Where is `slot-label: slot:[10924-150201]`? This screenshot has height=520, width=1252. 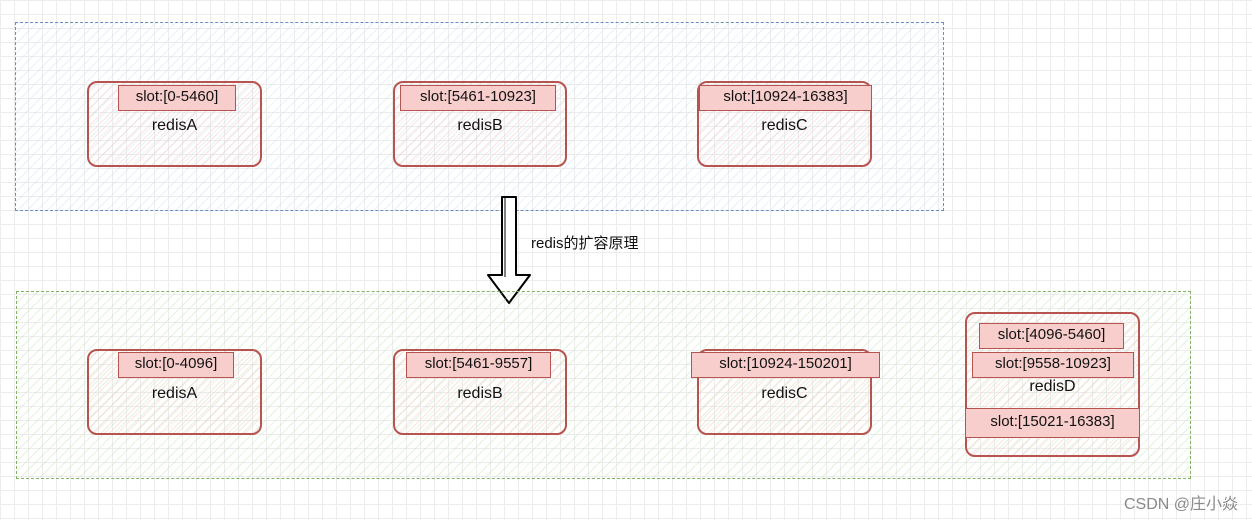
slot-label: slot:[10924-150201] is located at coordinates (785, 365).